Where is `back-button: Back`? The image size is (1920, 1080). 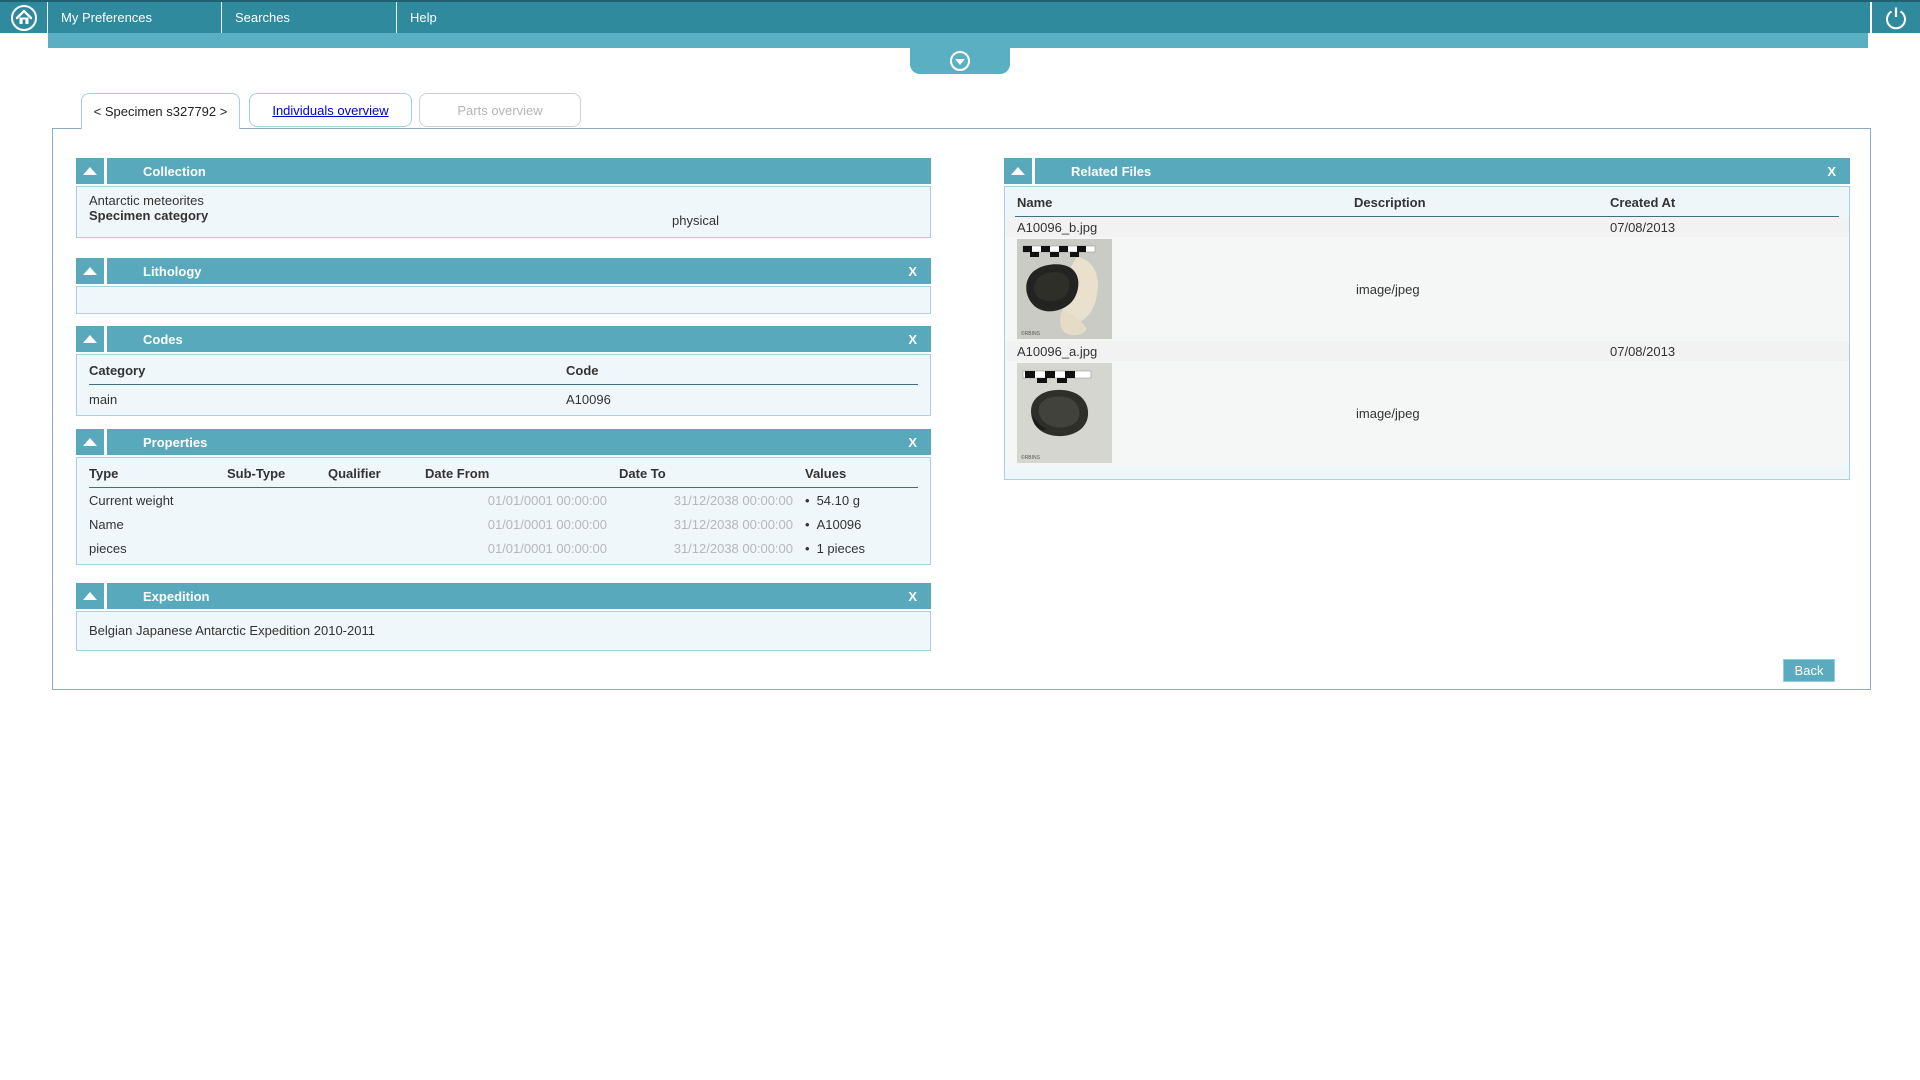 back-button: Back is located at coordinates (1809, 670).